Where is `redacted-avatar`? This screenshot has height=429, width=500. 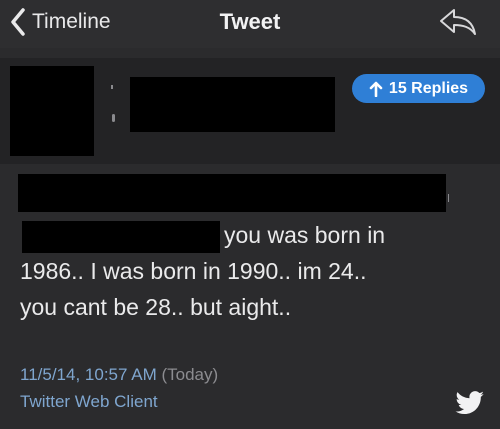
redacted-avatar is located at coordinates (52, 111).